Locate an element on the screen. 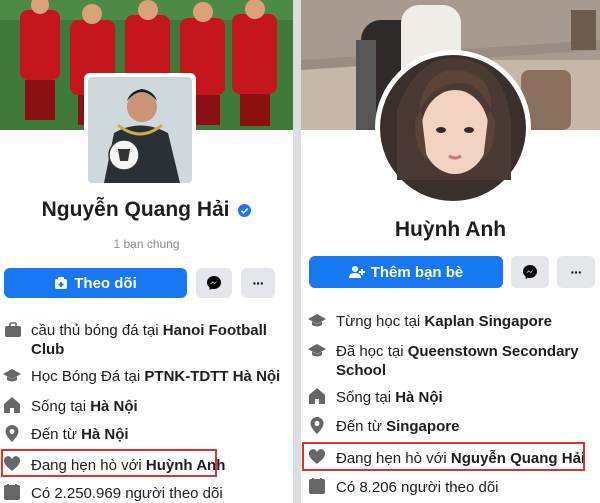 The image size is (600, 503). follow-icon is located at coordinates (61, 283).